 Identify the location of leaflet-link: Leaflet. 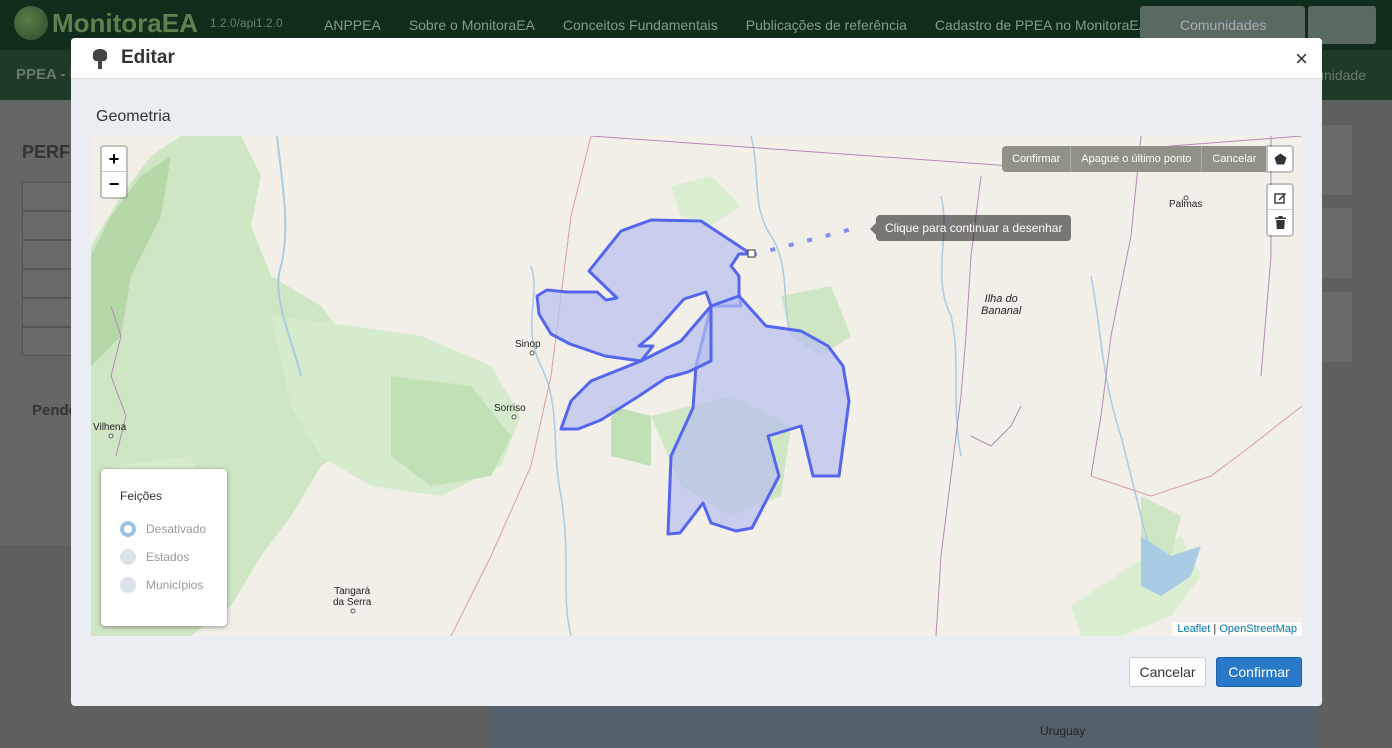
(1193, 629).